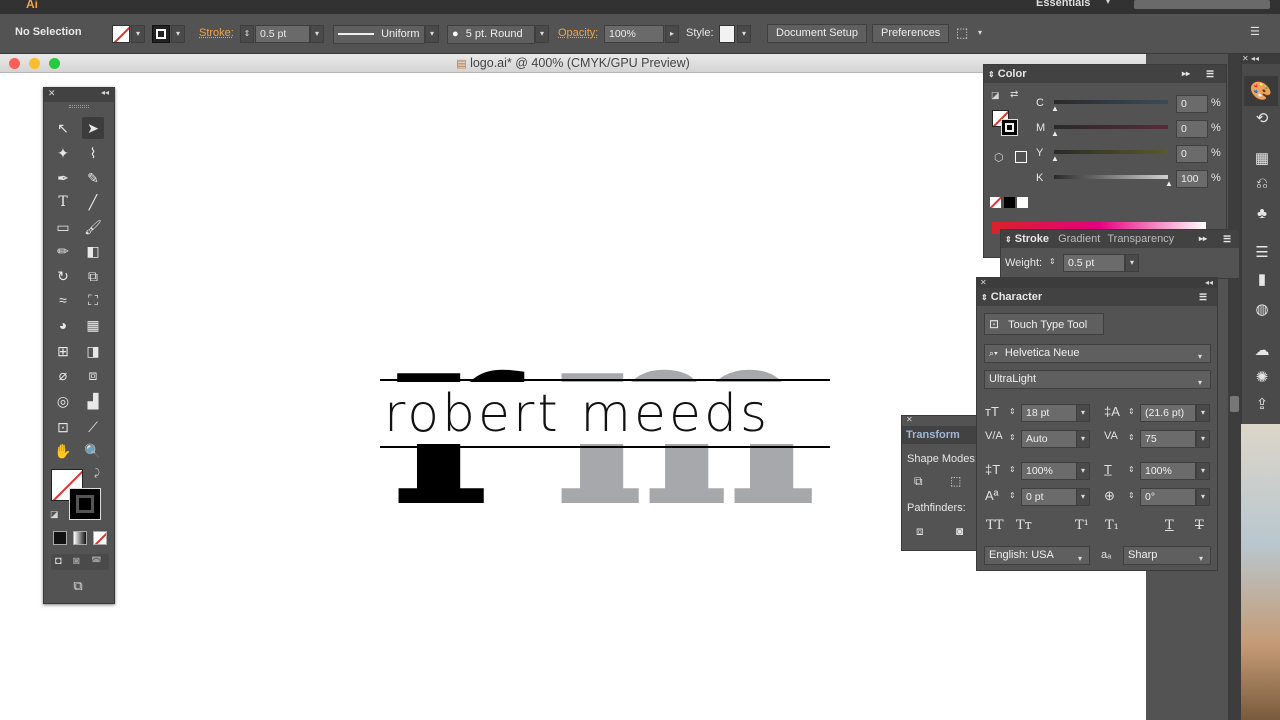 The image size is (1280, 720). I want to click on close-window-icon, so click(14, 63).